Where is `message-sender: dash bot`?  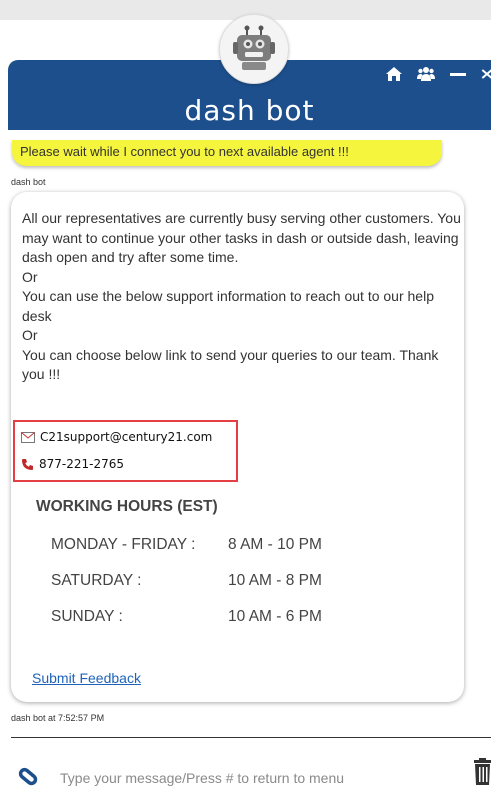 message-sender: dash bot is located at coordinates (28, 182).